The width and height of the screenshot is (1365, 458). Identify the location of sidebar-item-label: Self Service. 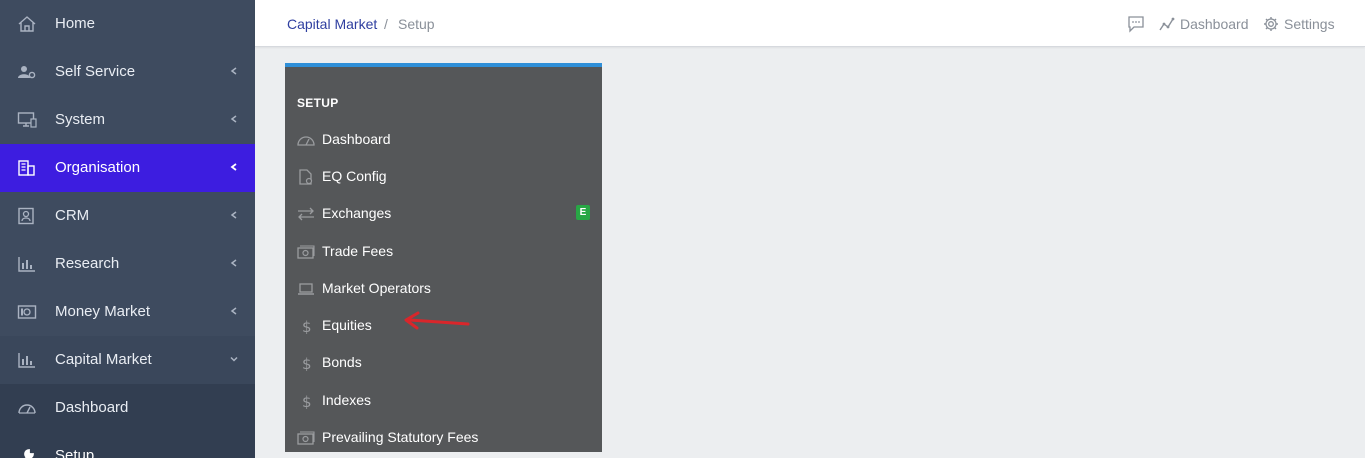
(95, 71).